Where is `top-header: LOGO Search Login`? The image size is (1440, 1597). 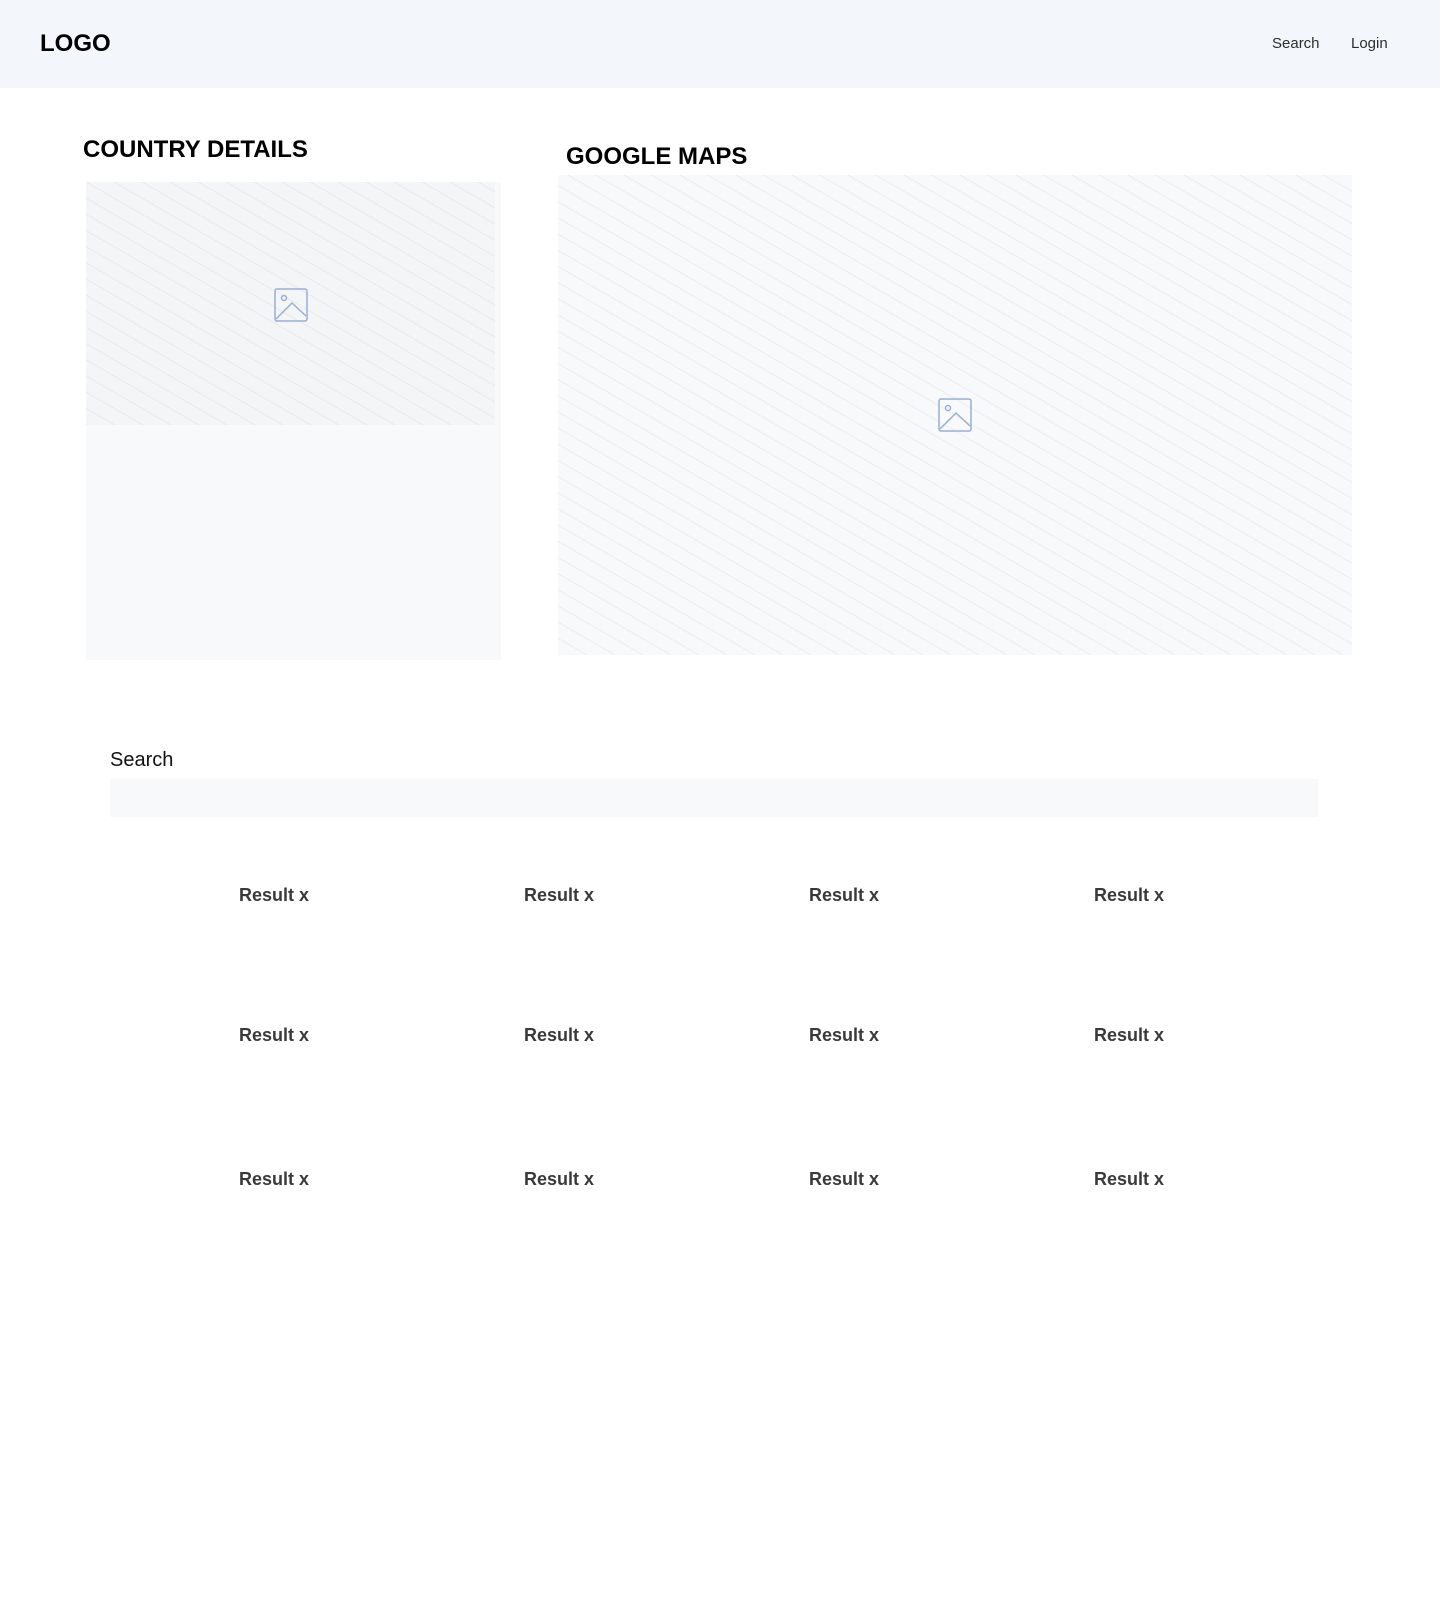 top-header: LOGO Search Login is located at coordinates (720, 44).